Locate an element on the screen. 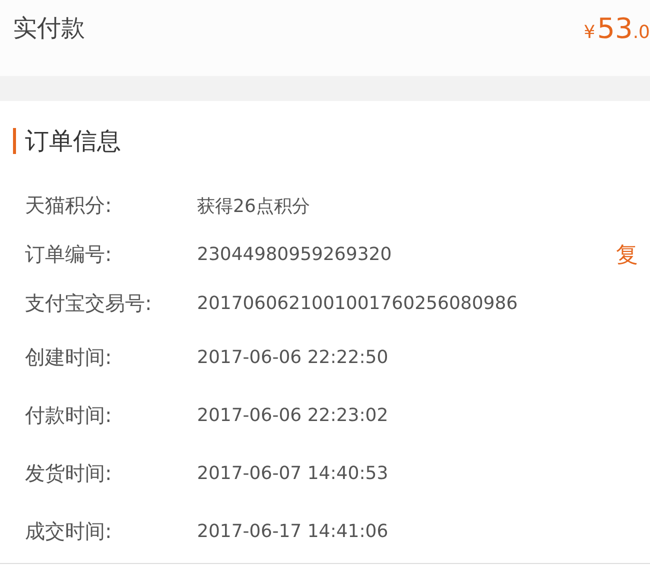 This screenshot has width=650, height=580. price: ¥53.0 is located at coordinates (617, 28).